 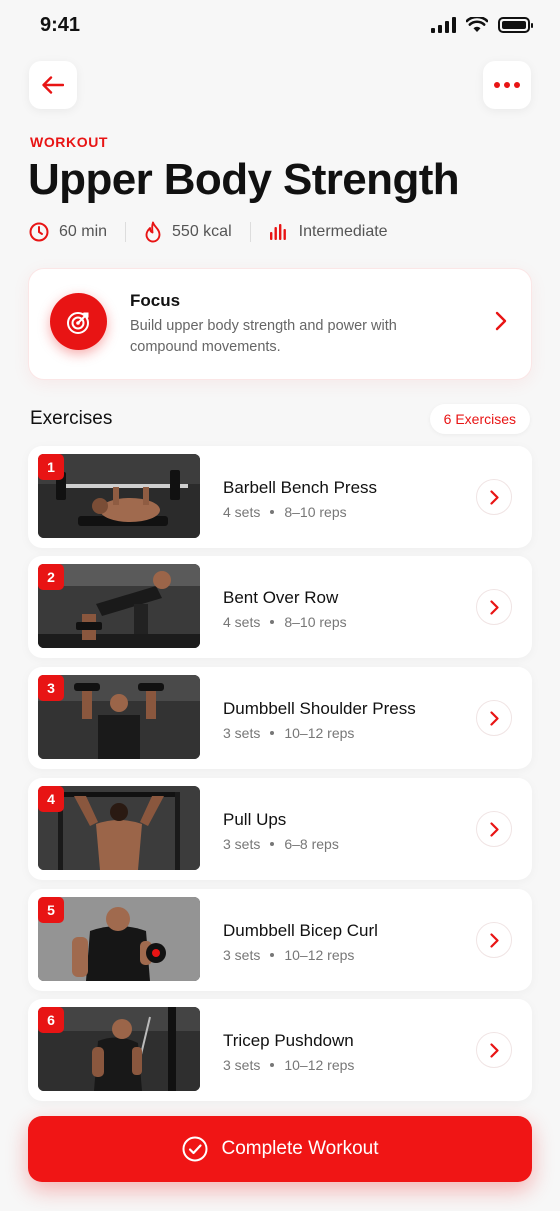 I want to click on intensity-bars-icon, so click(x=277, y=232).